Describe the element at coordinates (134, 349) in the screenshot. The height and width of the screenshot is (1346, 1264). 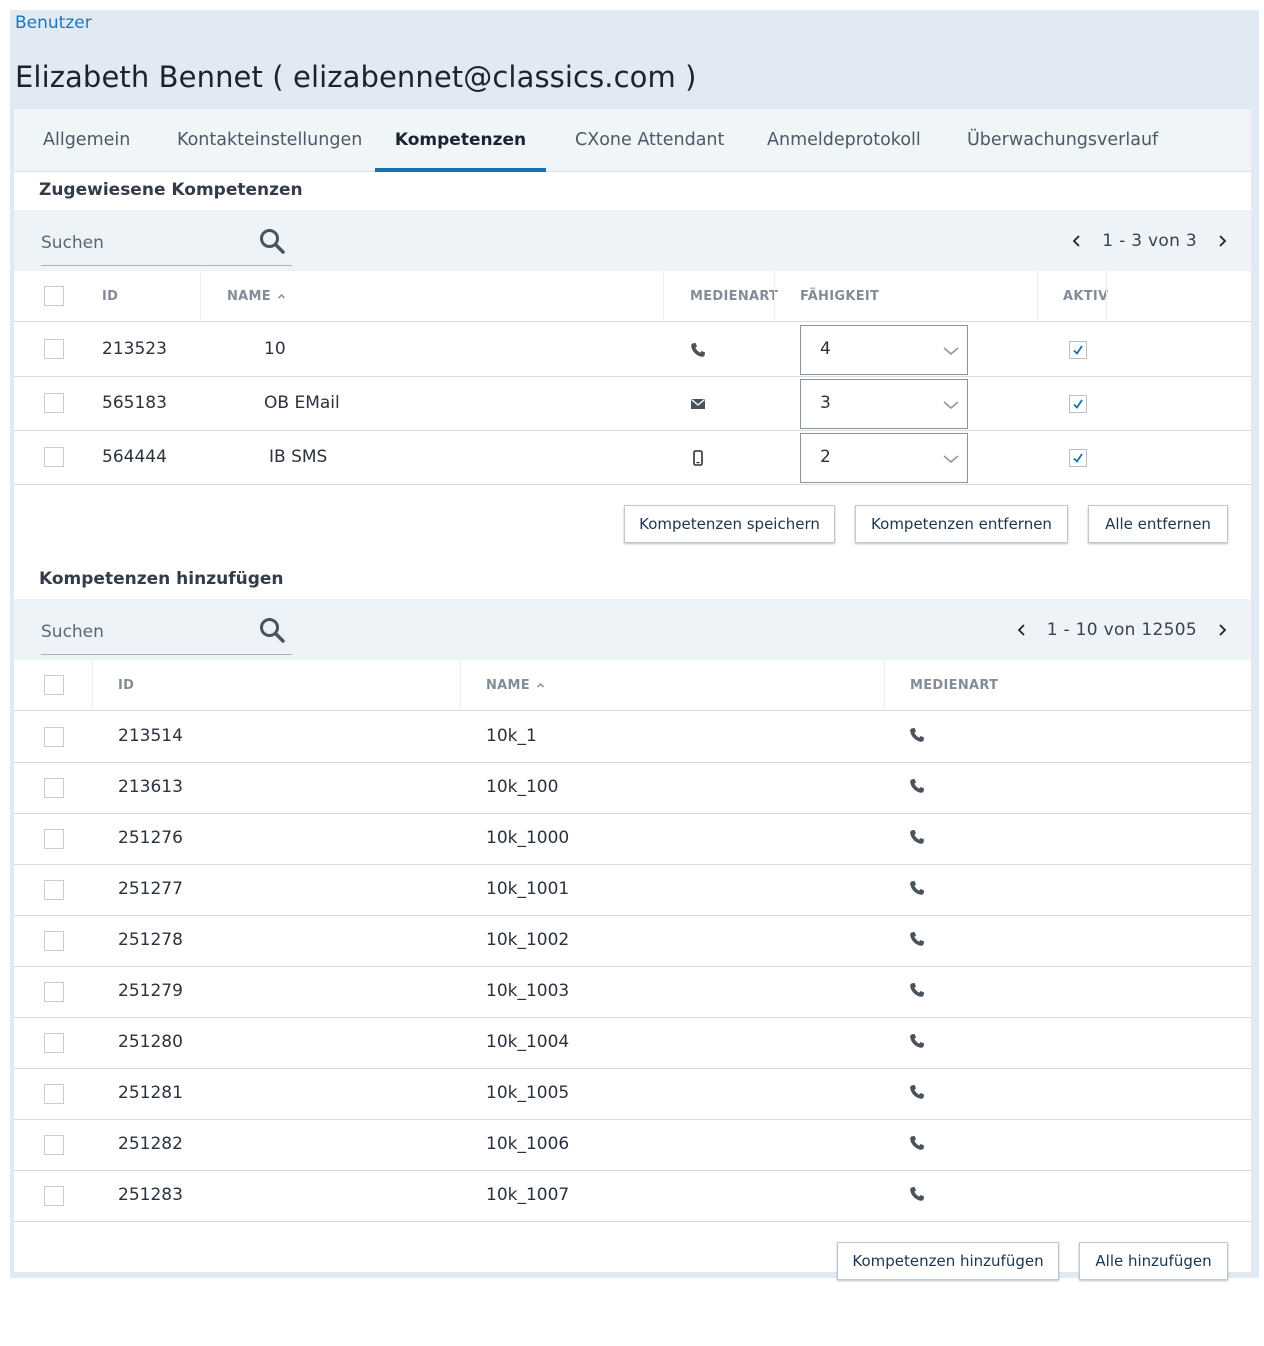
I see `row-id: 213523` at that location.